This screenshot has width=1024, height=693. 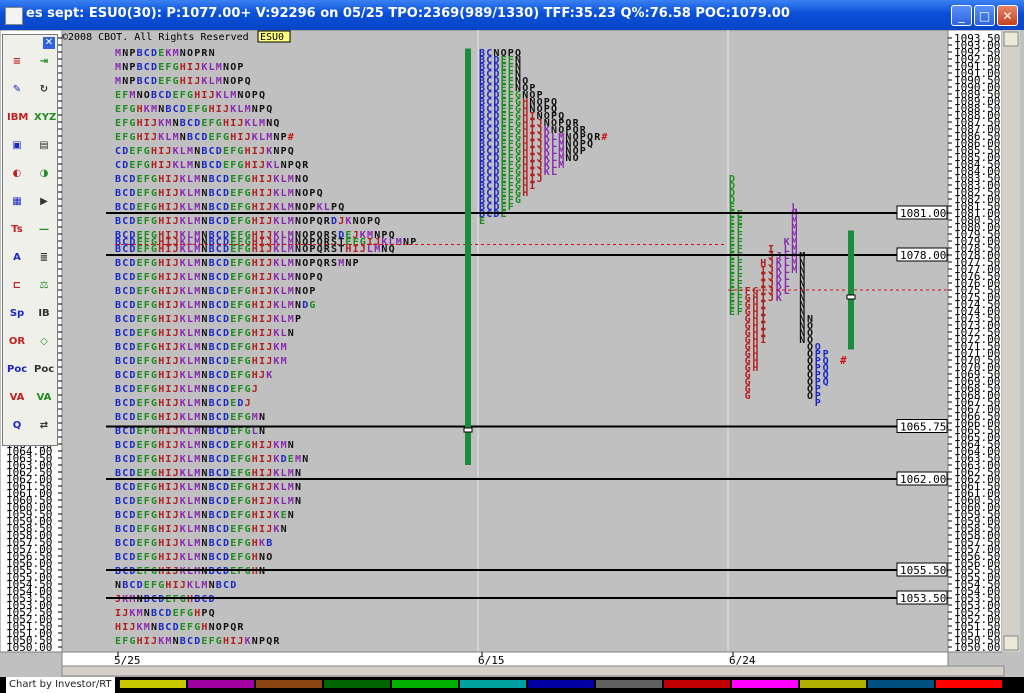 What do you see at coordinates (1011, 643) in the screenshot?
I see `scroll-down-button` at bounding box center [1011, 643].